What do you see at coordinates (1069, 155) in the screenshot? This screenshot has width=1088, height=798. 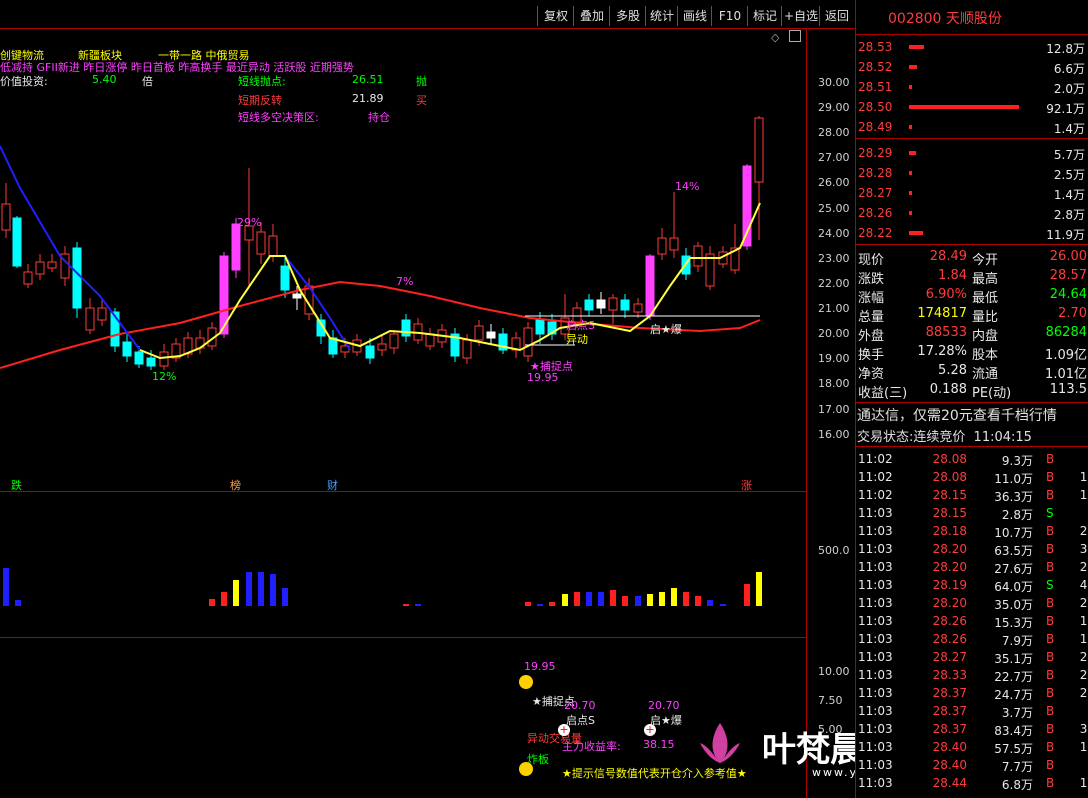 I see `order-volume: 5.7万` at bounding box center [1069, 155].